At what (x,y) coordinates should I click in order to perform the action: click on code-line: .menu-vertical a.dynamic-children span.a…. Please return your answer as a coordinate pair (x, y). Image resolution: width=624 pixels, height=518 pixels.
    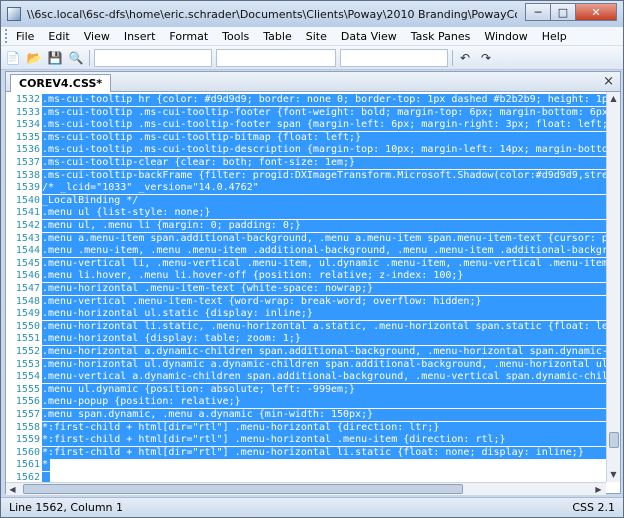
    Looking at the image, I should click on (324, 377).